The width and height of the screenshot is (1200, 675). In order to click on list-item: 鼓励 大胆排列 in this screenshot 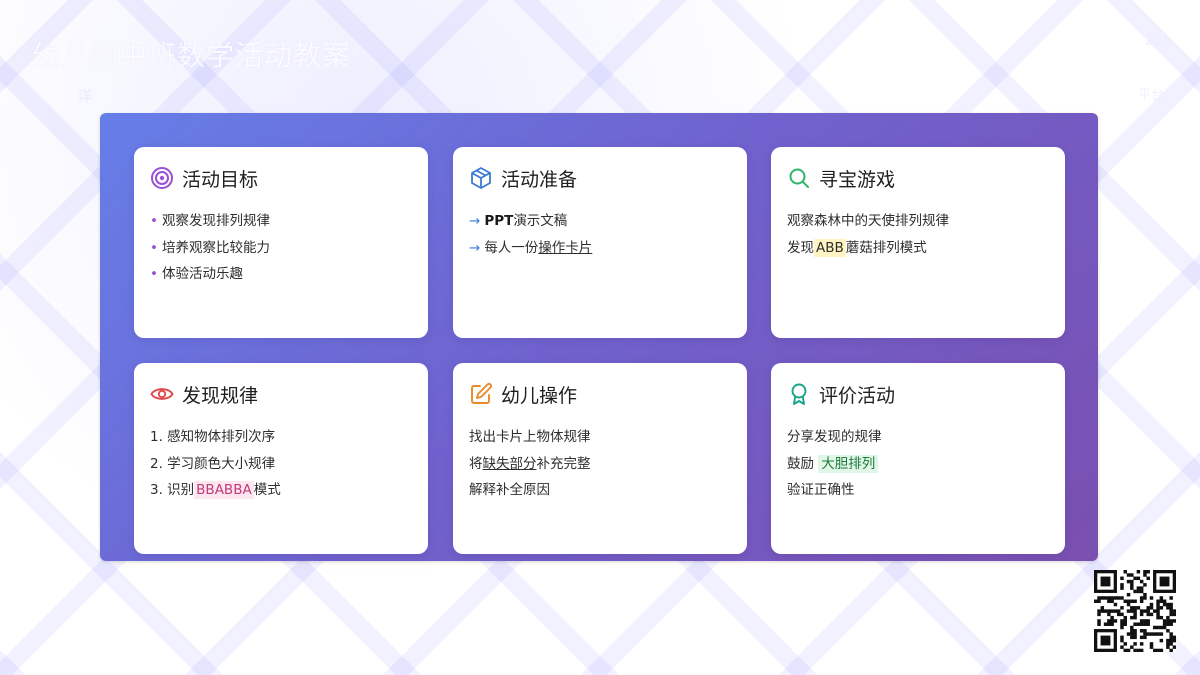, I will do `click(918, 464)`.